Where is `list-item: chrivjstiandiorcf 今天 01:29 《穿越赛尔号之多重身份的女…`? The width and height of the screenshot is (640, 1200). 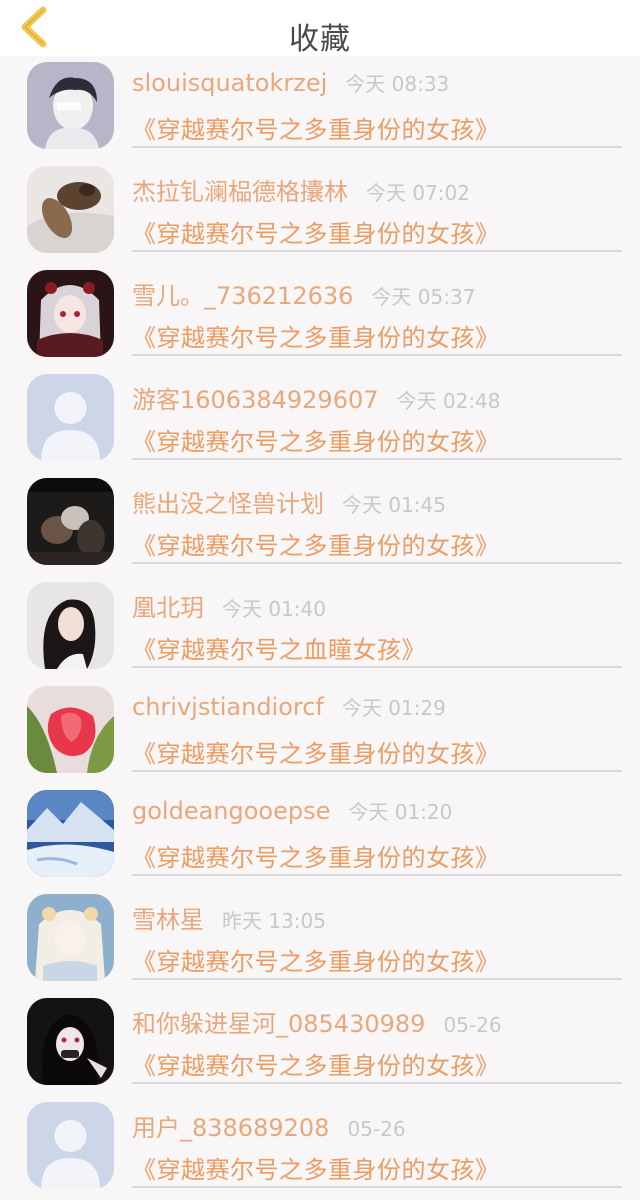
list-item: chrivjstiandiorcf 今天 01:29 《穿越赛尔号之多重身份的女… is located at coordinates (320, 732).